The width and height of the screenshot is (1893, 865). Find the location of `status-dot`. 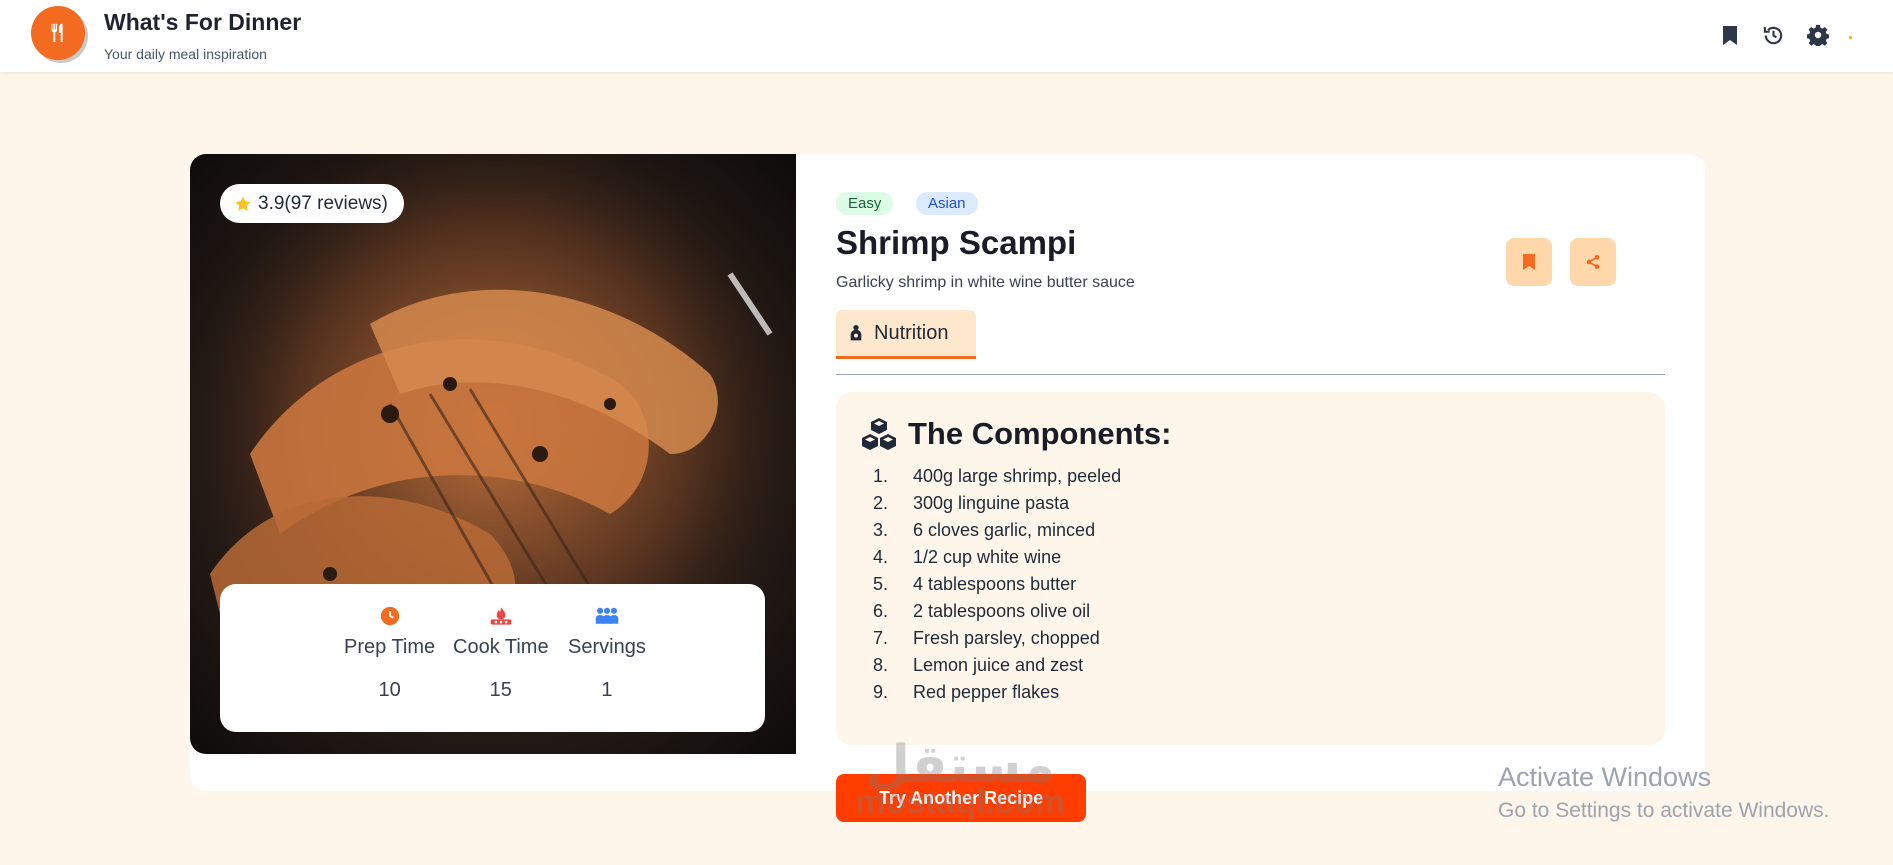

status-dot is located at coordinates (1850, 37).